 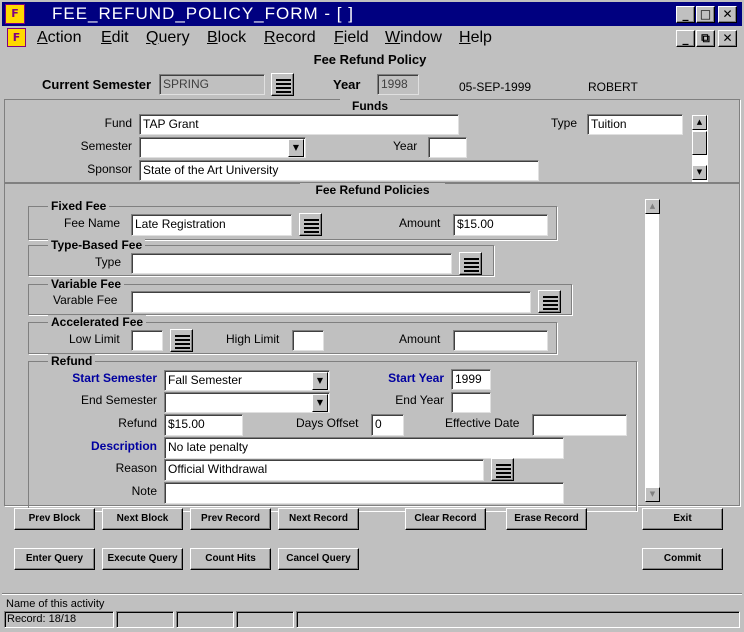 What do you see at coordinates (147, 340) in the screenshot?
I see `low-limit-field` at bounding box center [147, 340].